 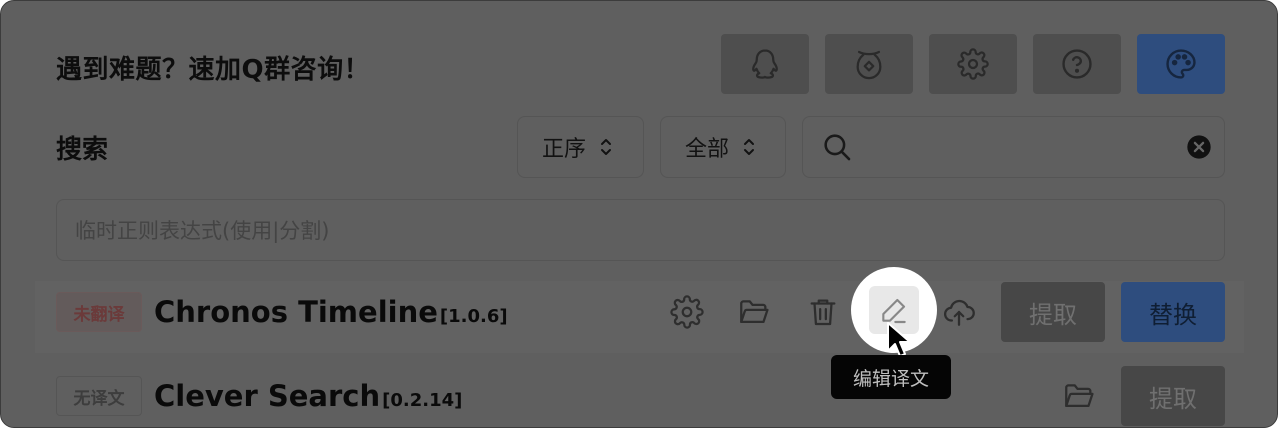 I want to click on donate-button, so click(x=869, y=64).